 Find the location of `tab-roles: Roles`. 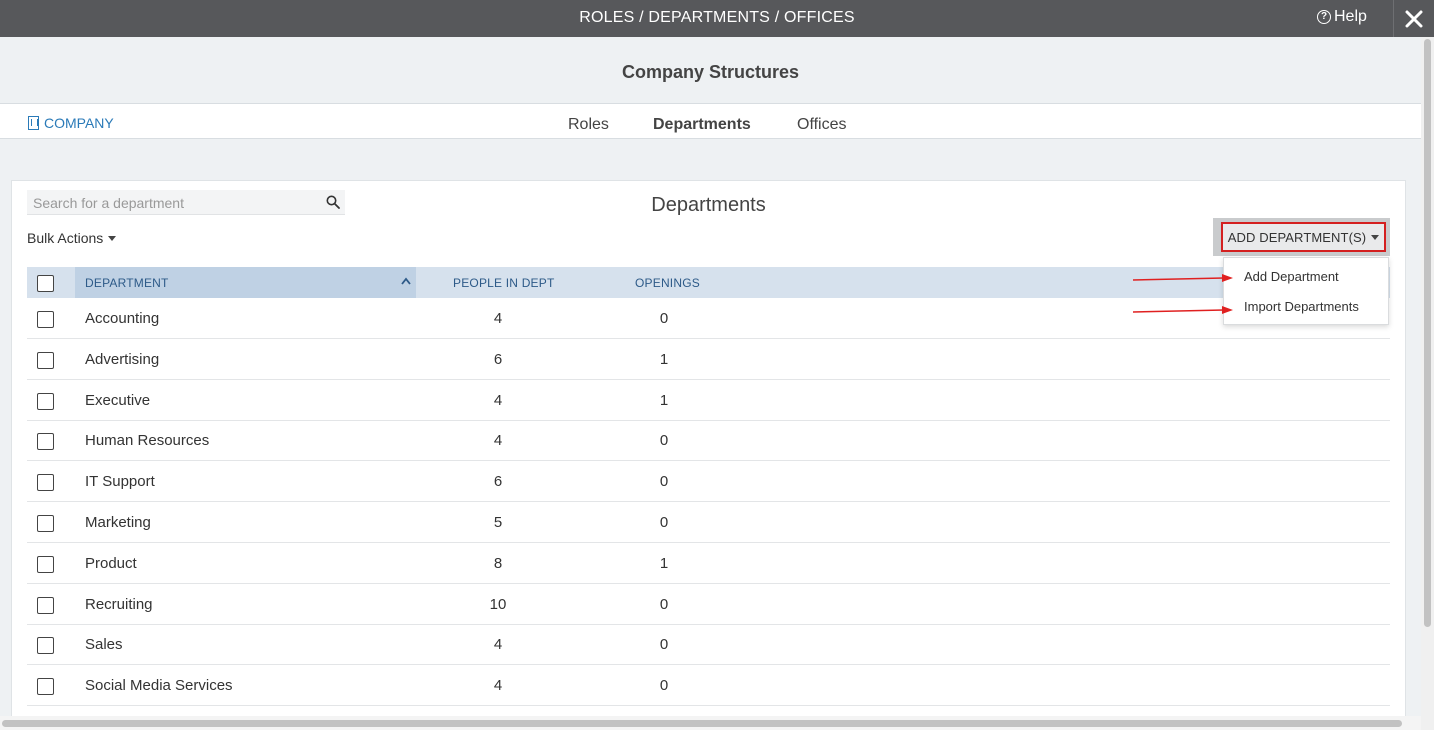

tab-roles: Roles is located at coordinates (588, 125).